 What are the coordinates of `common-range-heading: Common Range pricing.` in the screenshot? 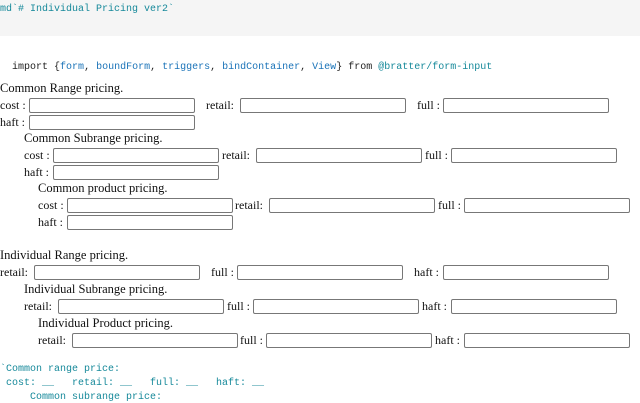 It's located at (62, 88).